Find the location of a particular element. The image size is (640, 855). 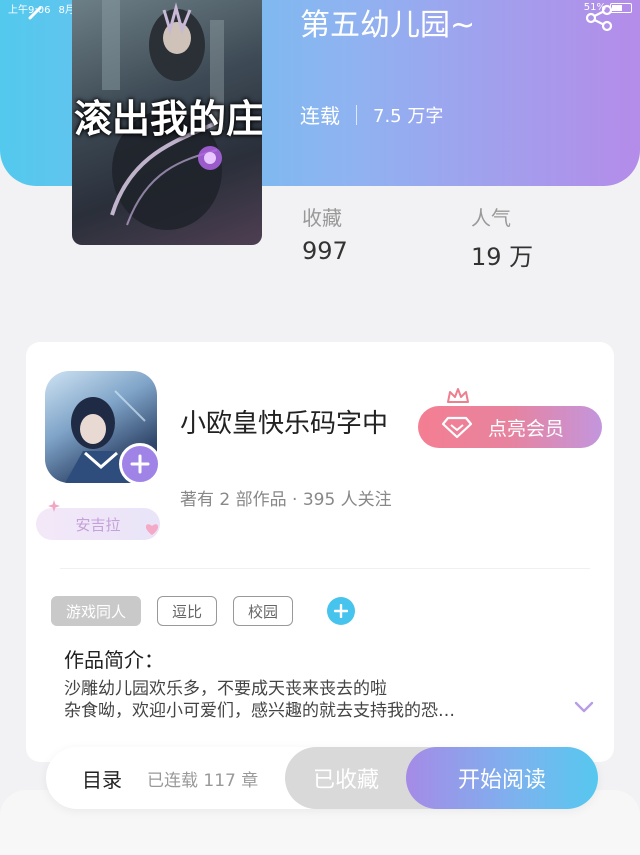

start-reading-button: 开始阅读 is located at coordinates (502, 778).